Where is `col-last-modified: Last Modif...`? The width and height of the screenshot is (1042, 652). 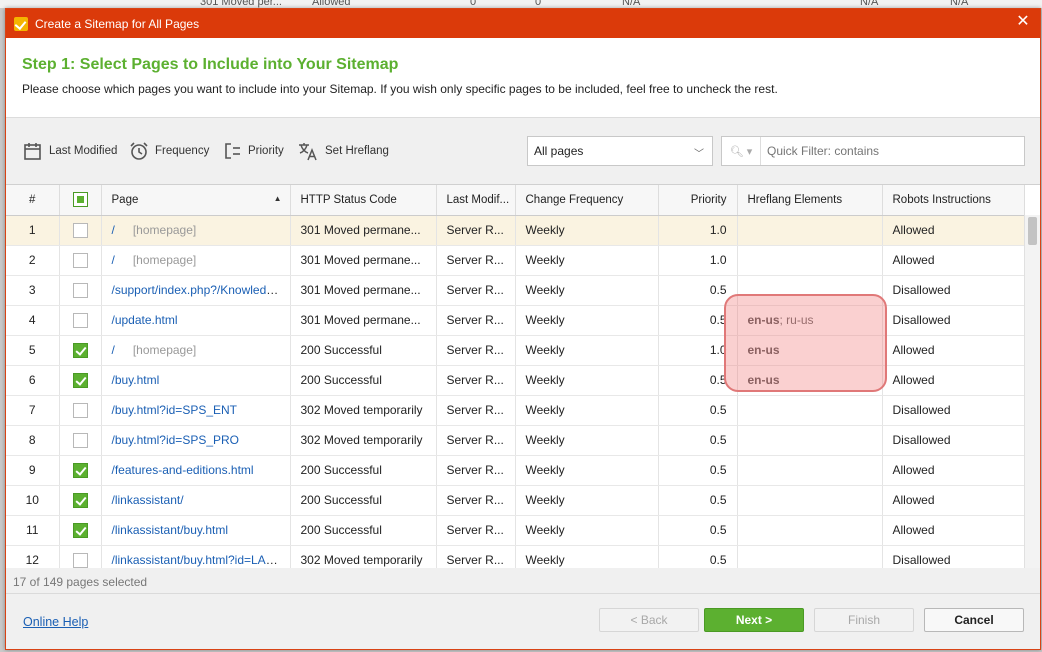 col-last-modified: Last Modif... is located at coordinates (476, 200).